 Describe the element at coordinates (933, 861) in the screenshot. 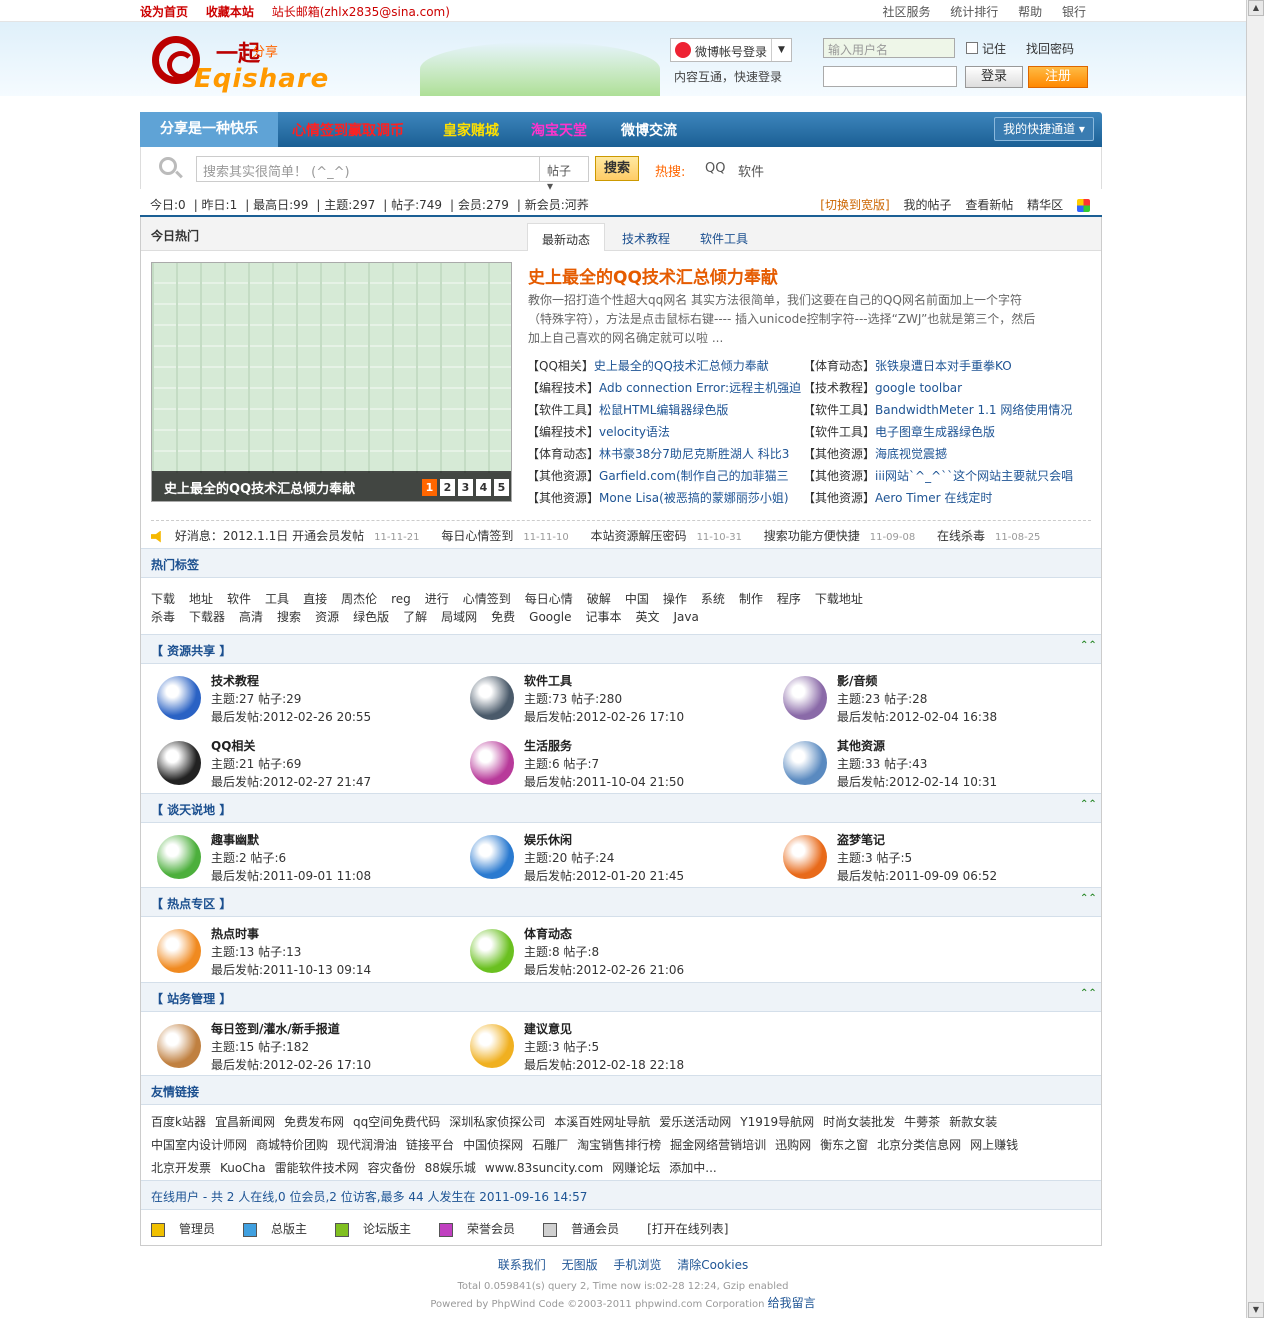

I see `forum-item: 盗梦笔记 主题:3 帖子:5 最后发帖:2011-09-09 06:52` at that location.